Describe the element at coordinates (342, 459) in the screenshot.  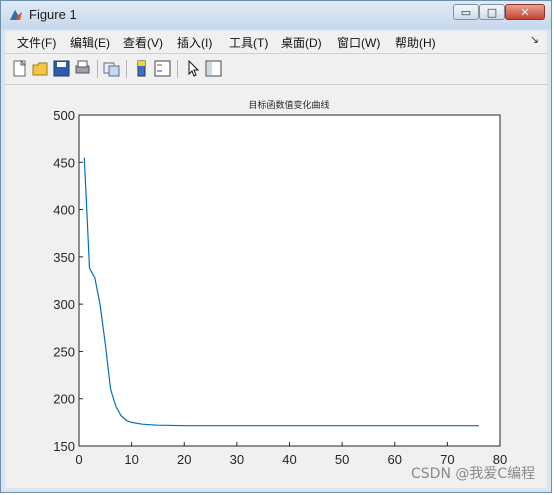
I see `x-tick-label: 50` at that location.